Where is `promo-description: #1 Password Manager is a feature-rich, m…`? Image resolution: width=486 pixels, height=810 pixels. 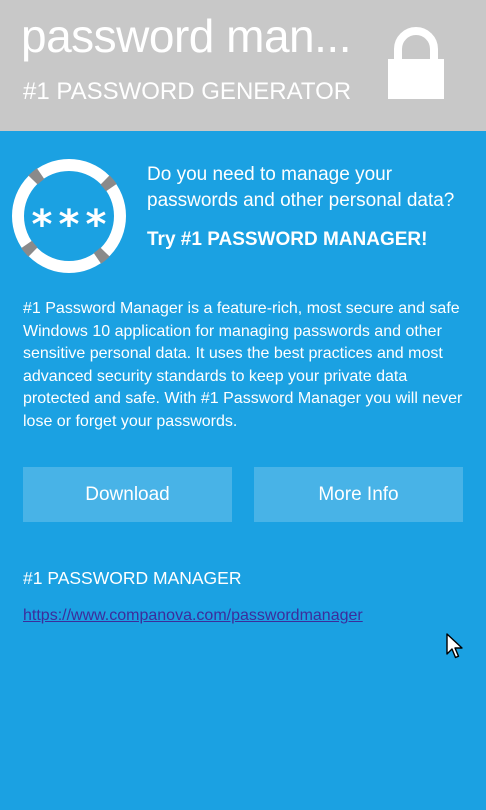 promo-description: #1 Password Manager is a feature-rich, m… is located at coordinates (243, 365).